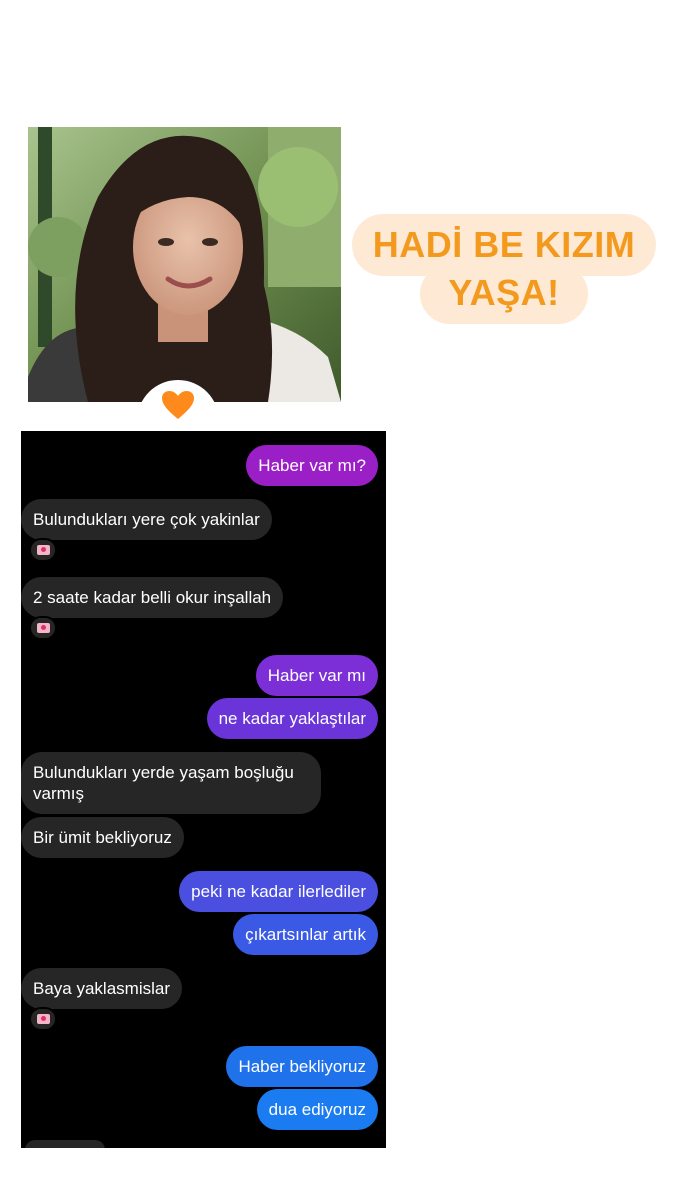 This screenshot has height=1200, width=675. What do you see at coordinates (146, 519) in the screenshot?
I see `received-message: Bulundukları yere çok yakinlar` at bounding box center [146, 519].